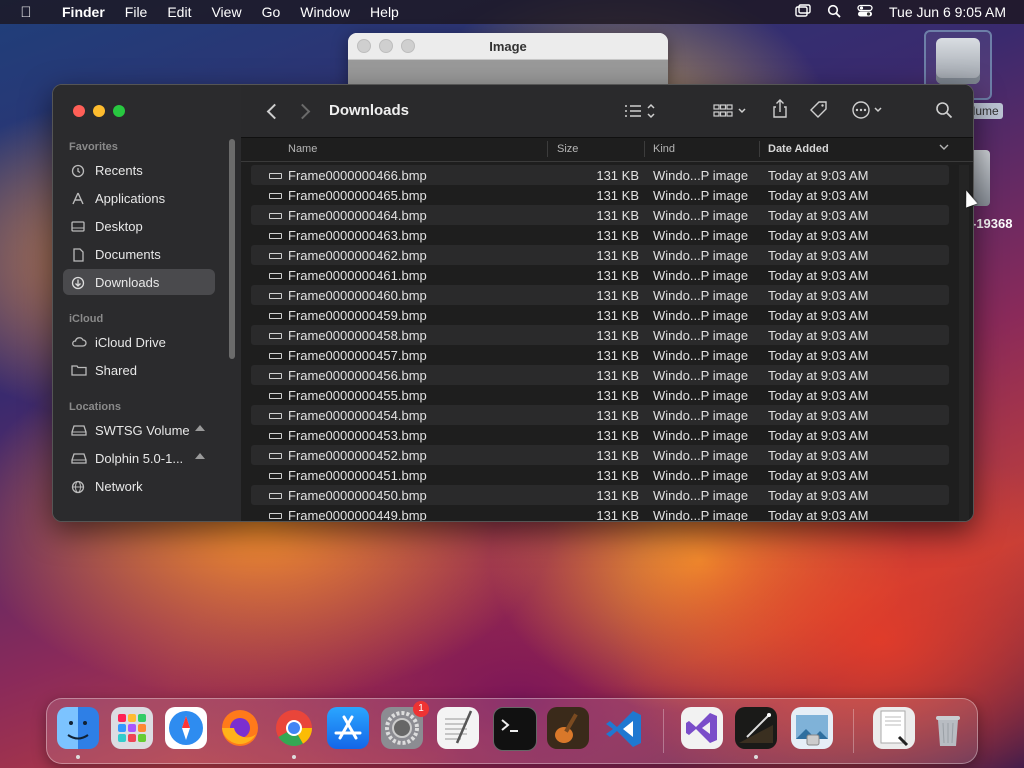 The image size is (1024, 768). What do you see at coordinates (812, 728) in the screenshot?
I see `preview-icon` at bounding box center [812, 728].